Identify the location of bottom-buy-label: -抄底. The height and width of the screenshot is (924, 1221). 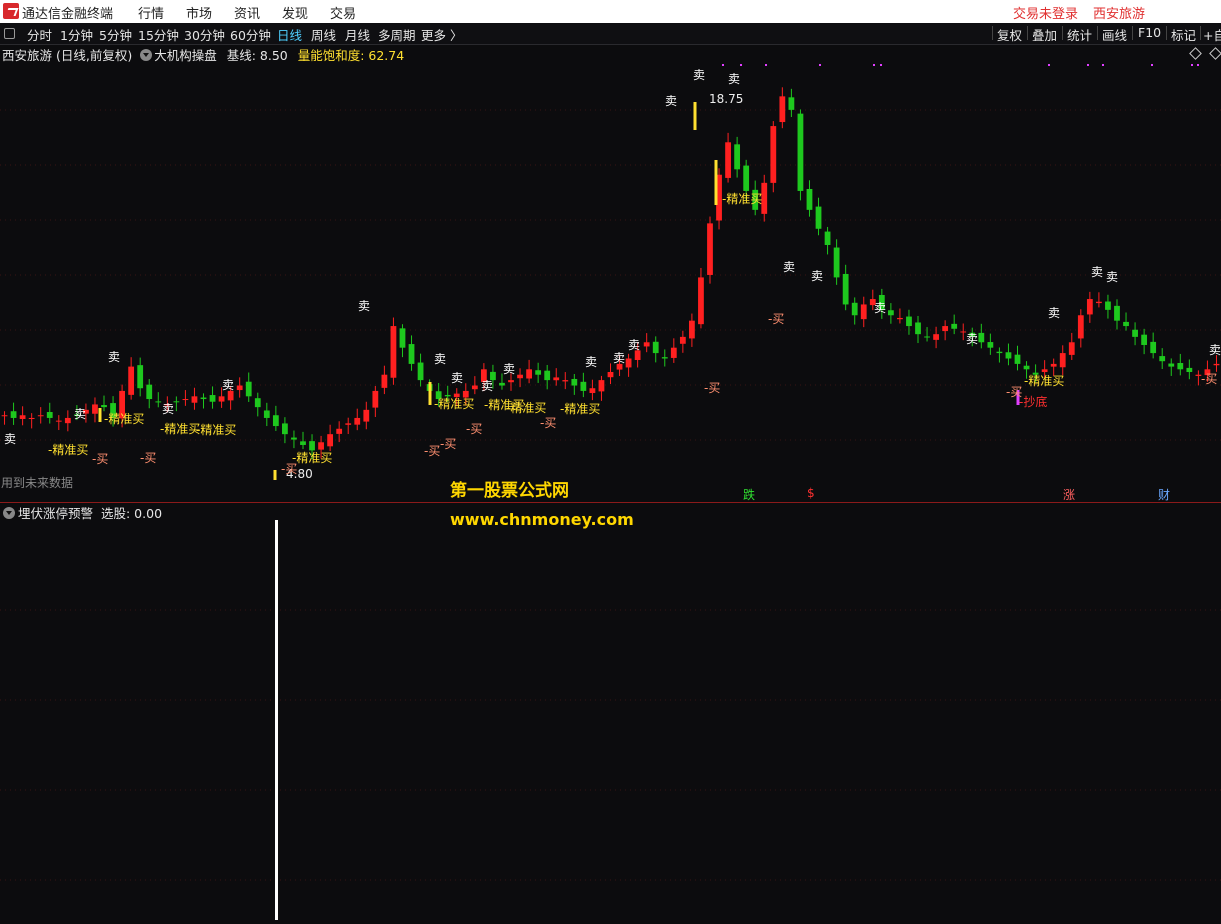
(1033, 402).